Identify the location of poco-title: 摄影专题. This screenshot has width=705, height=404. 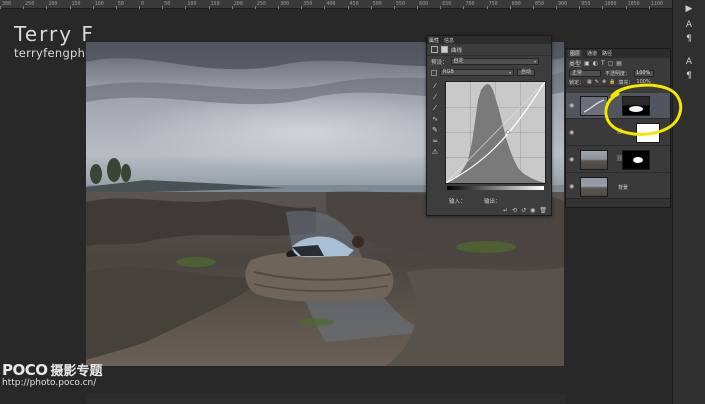
(76, 371).